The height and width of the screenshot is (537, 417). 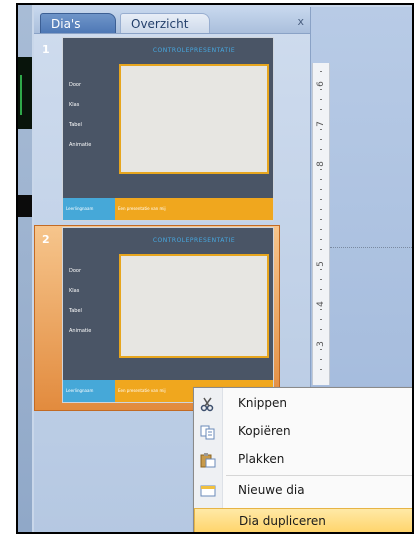 I want to click on menu-item-label: Dia dupliceren, so click(x=282, y=521).